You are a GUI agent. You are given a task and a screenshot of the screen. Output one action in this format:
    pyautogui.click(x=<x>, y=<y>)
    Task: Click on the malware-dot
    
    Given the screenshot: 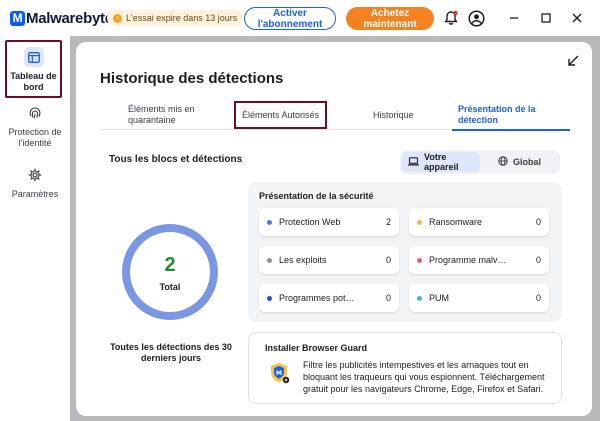 What is the action you would take?
    pyautogui.click(x=419, y=260)
    